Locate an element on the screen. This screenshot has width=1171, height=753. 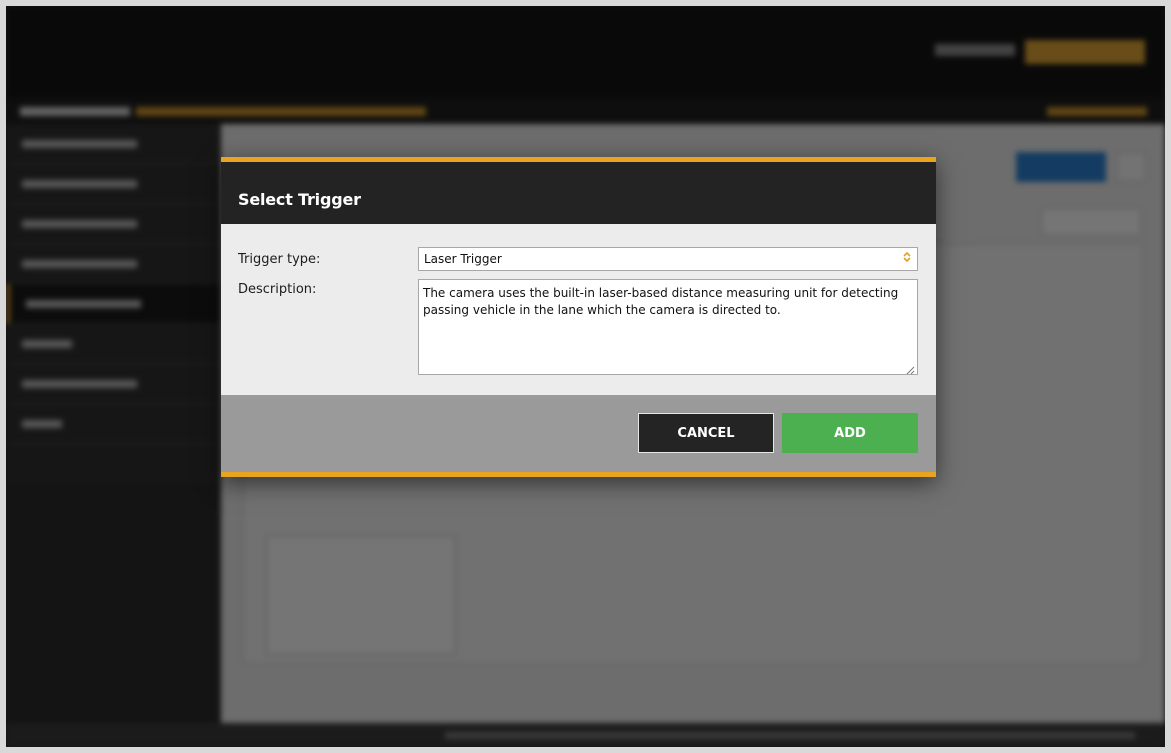
up-down-chevron-icon is located at coordinates (907, 258).